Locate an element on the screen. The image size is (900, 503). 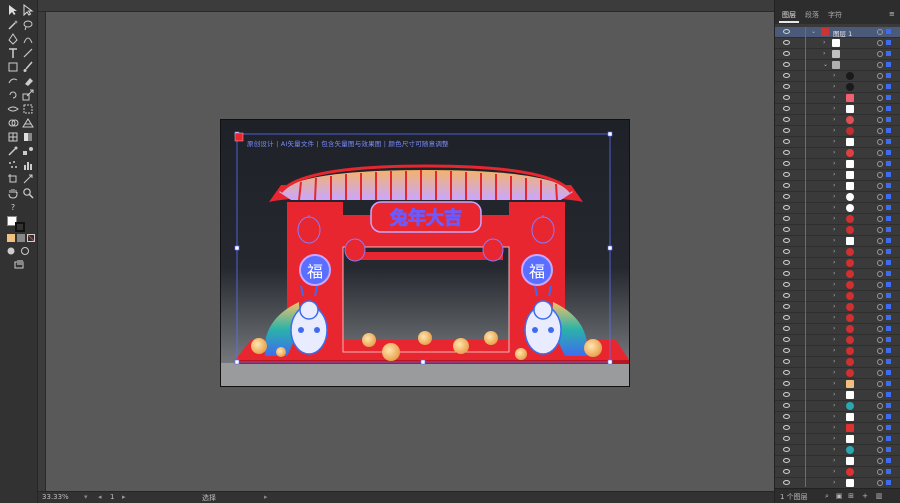
eyedropper-tool-icon is located at coordinates (13, 151).